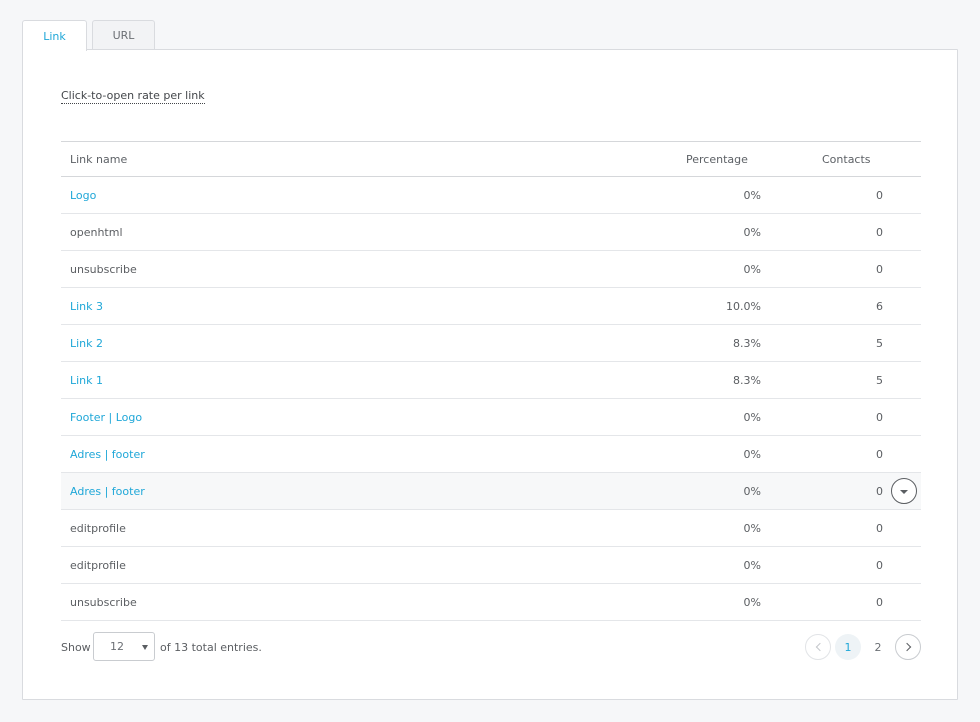 The image size is (980, 722). I want to click on next-page-button, so click(908, 647).